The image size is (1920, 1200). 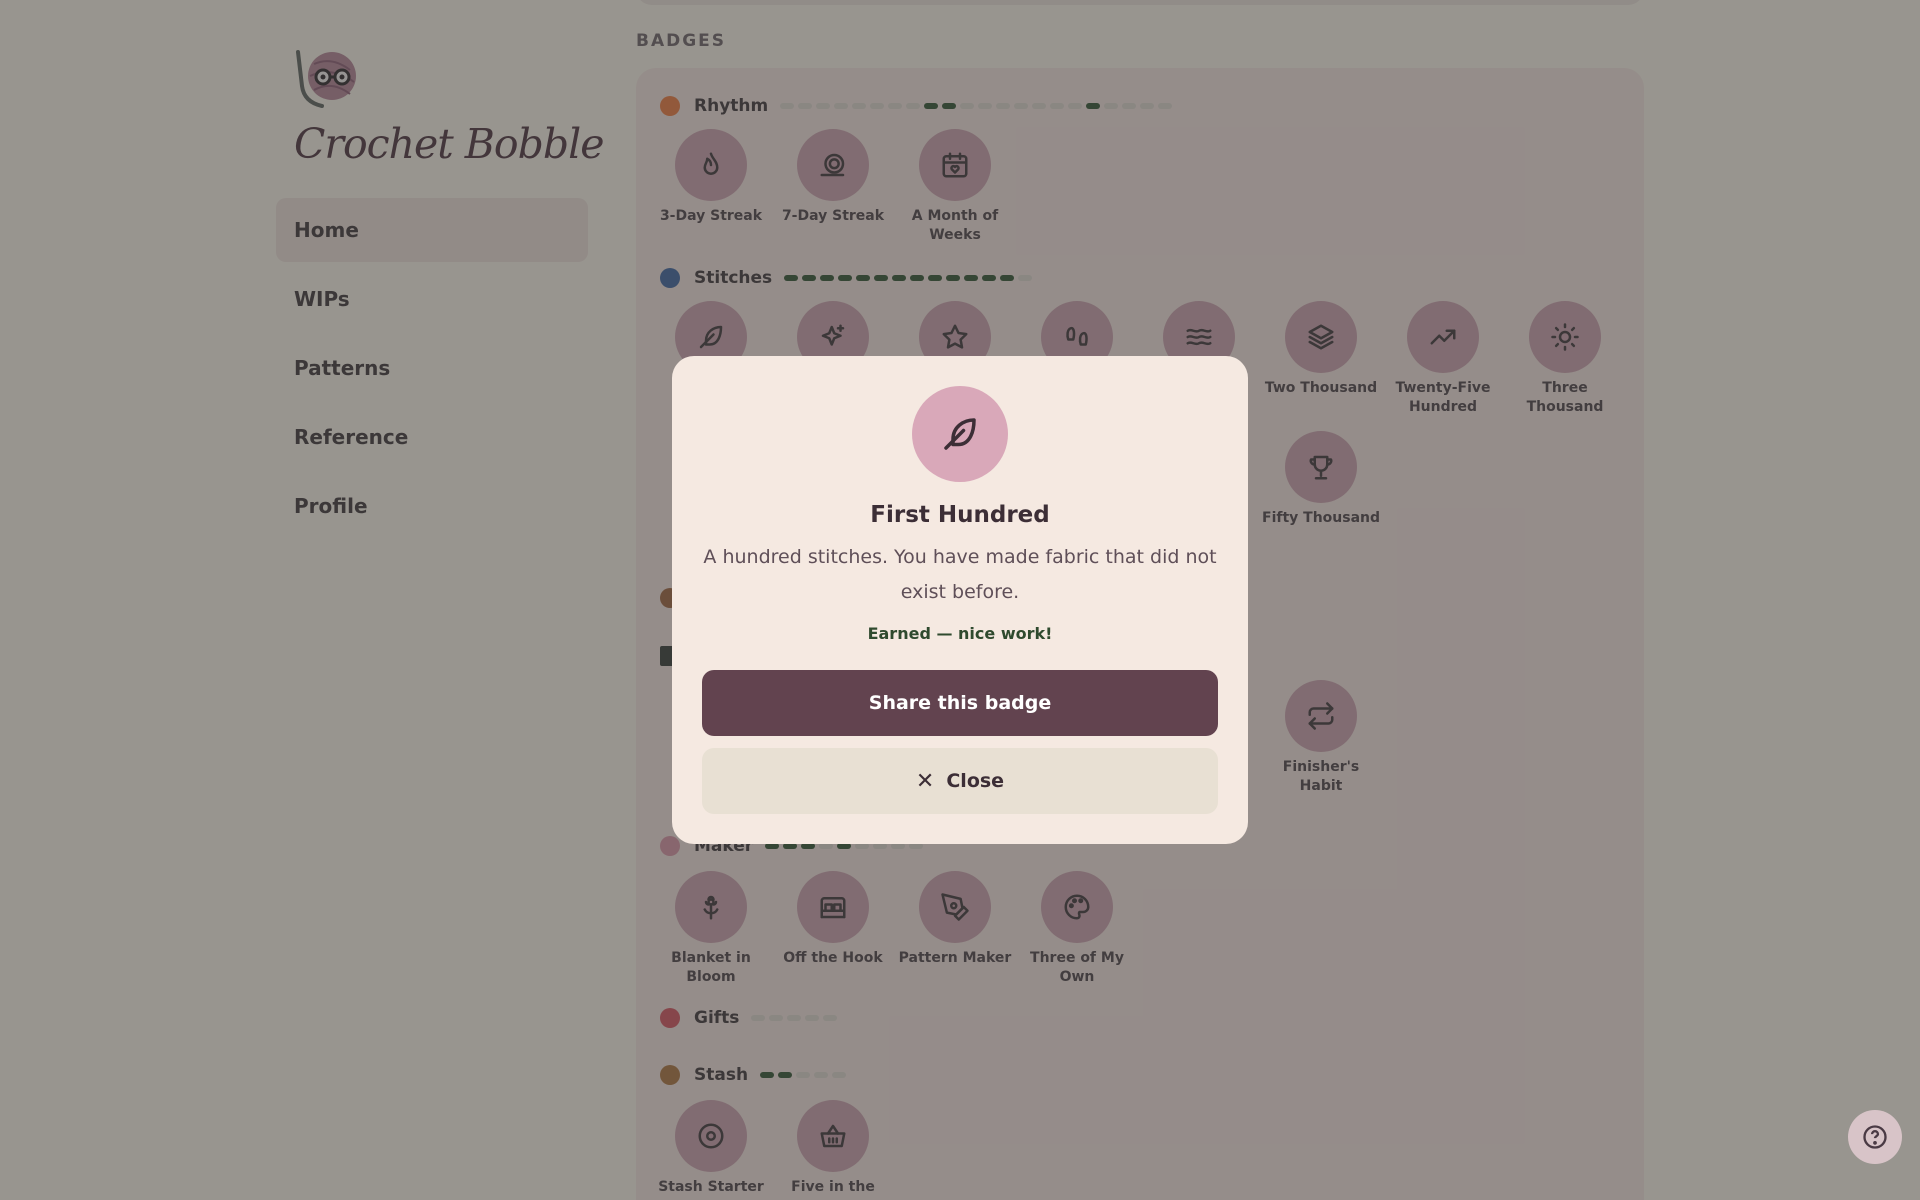 I want to click on close-button: ✕ Close, so click(x=960, y=781).